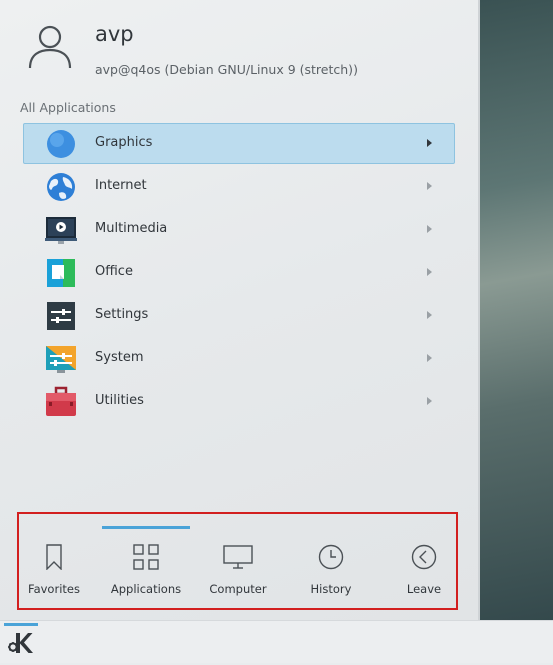 The width and height of the screenshot is (553, 665). Describe the element at coordinates (50, 47) in the screenshot. I see `user-avatar-icon` at that location.